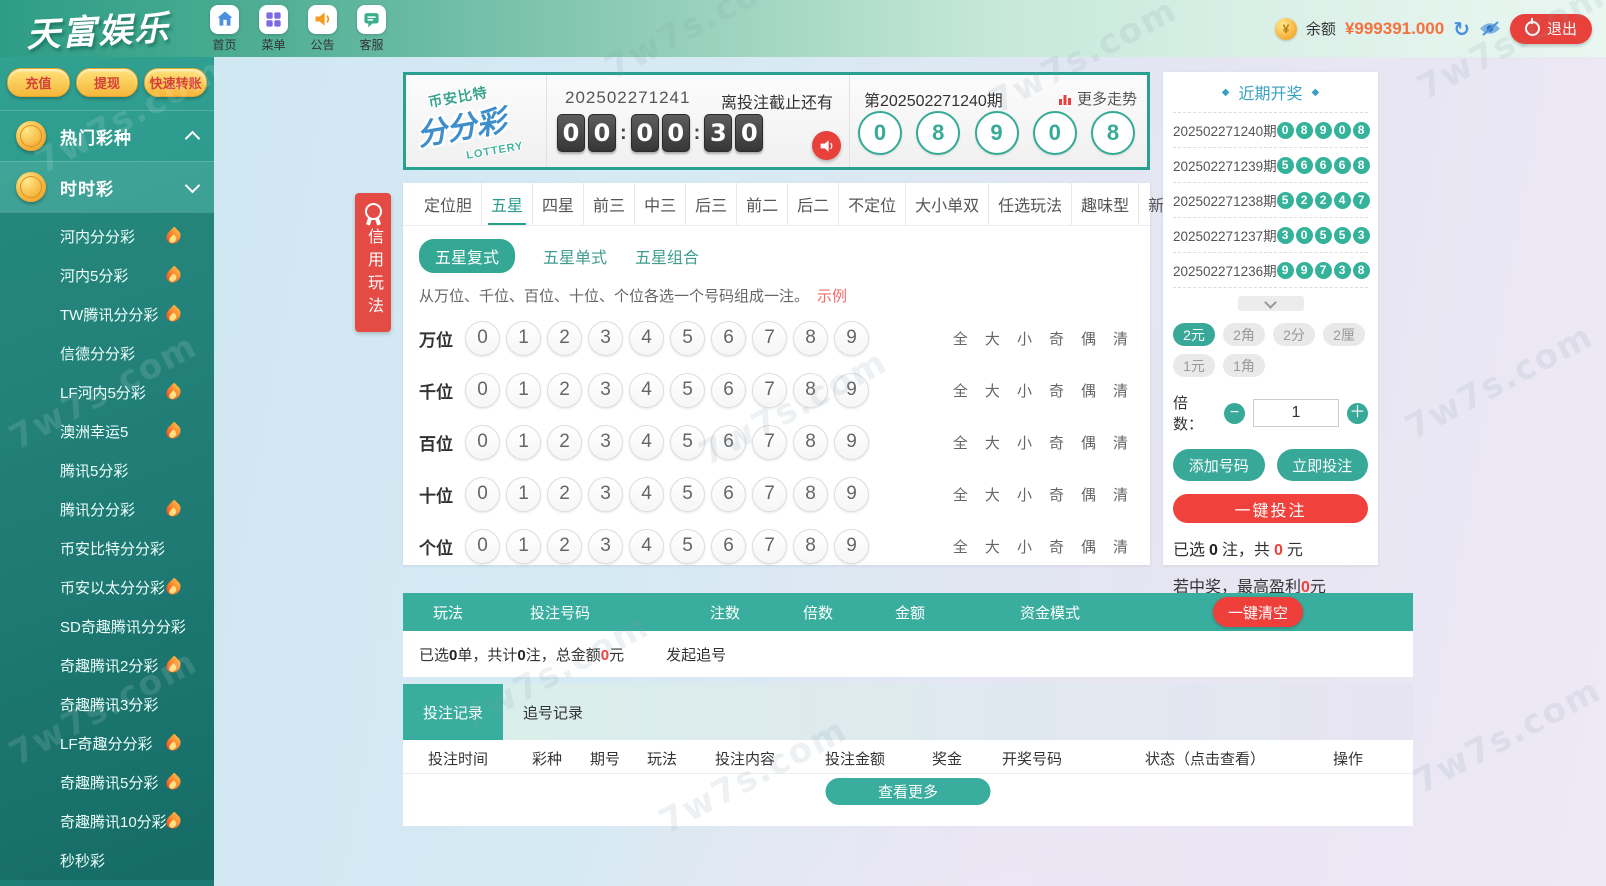 The width and height of the screenshot is (1606, 886). Describe the element at coordinates (107, 860) in the screenshot. I see `sidebar-item-lottery: 秒秒彩` at that location.